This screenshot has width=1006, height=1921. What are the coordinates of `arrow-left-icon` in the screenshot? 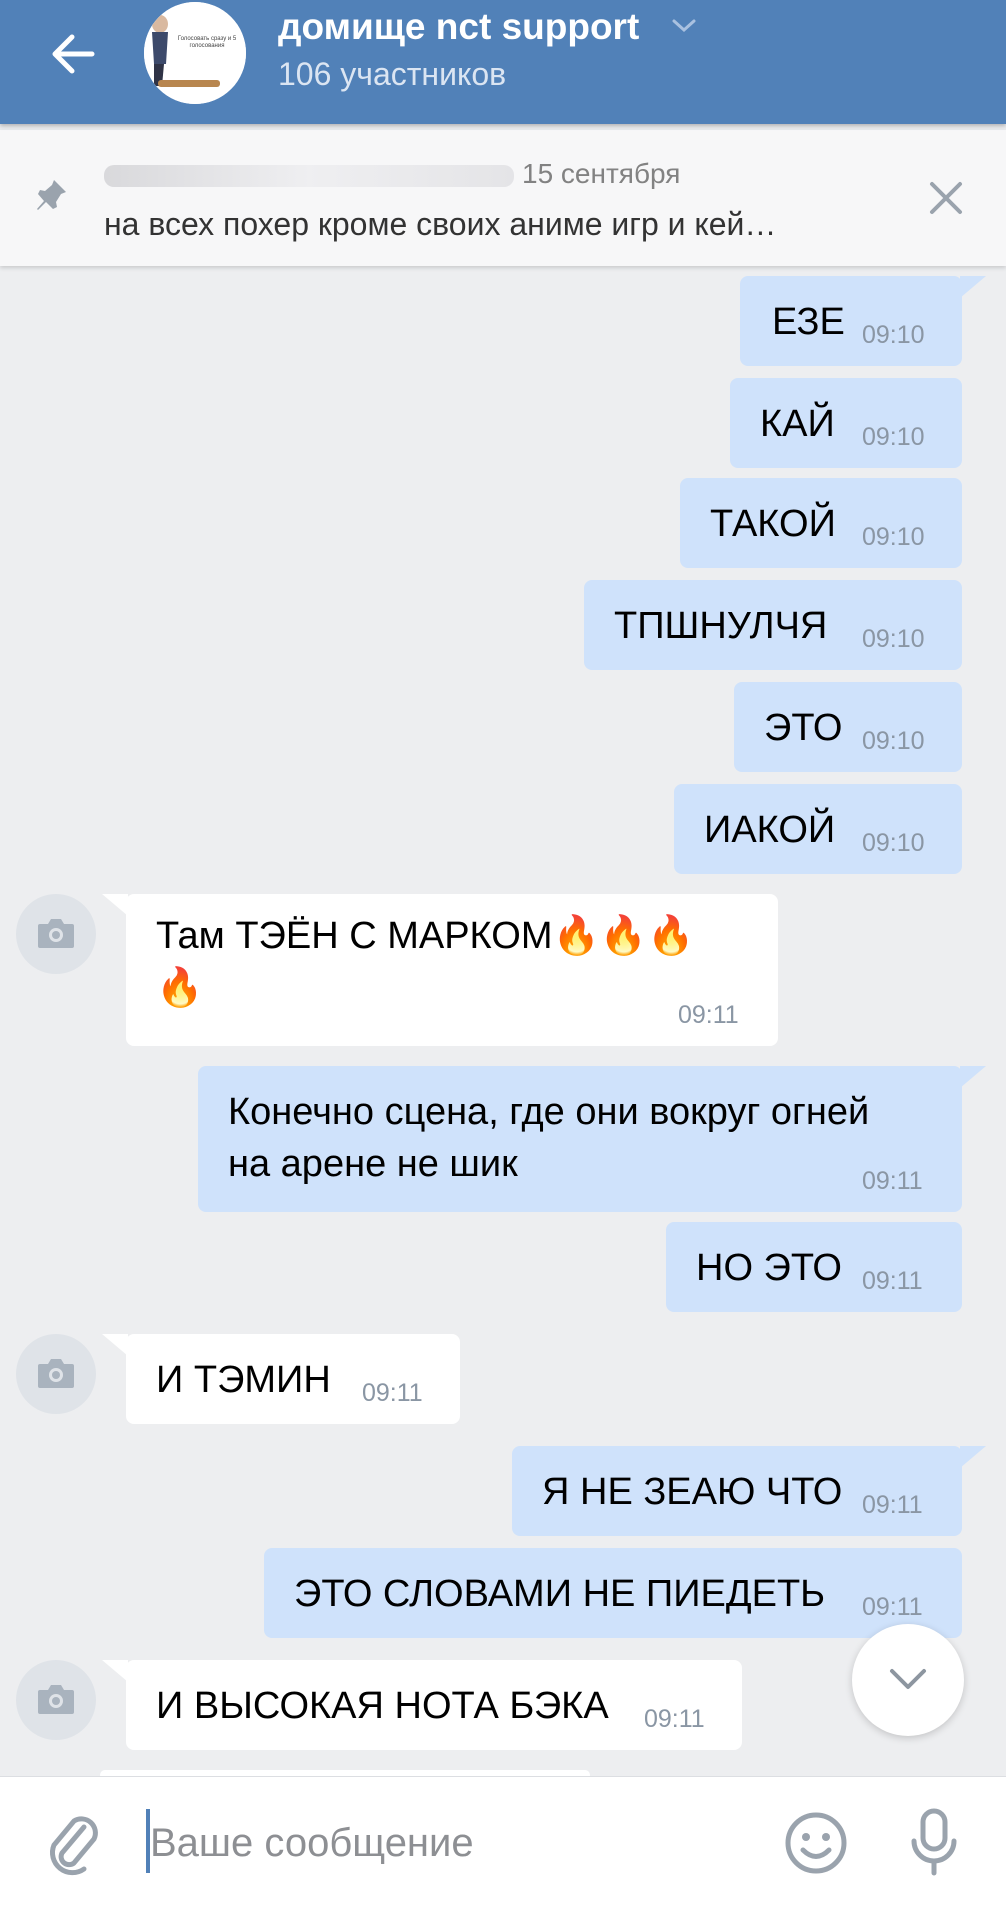 It's located at (73, 54).